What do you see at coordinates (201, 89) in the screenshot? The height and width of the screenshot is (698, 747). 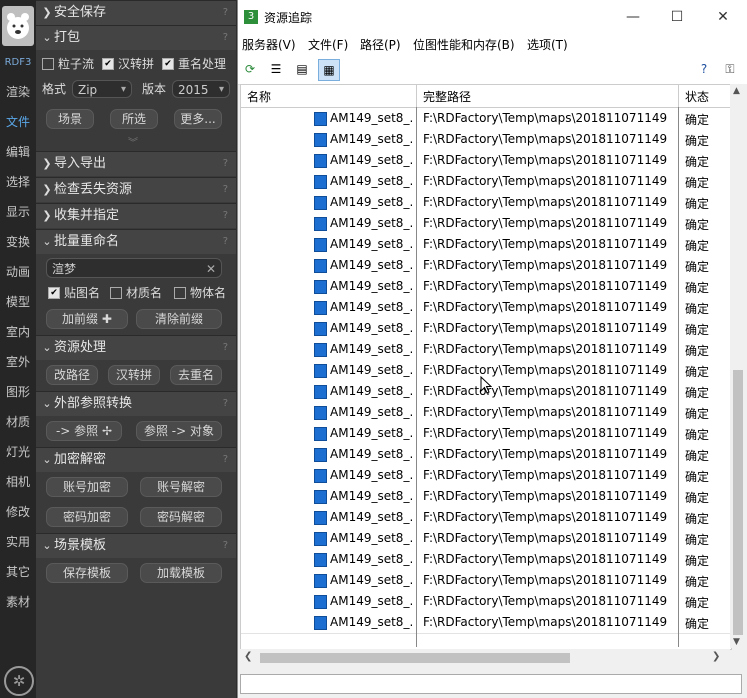 I see `version-select: 2015 ▾` at bounding box center [201, 89].